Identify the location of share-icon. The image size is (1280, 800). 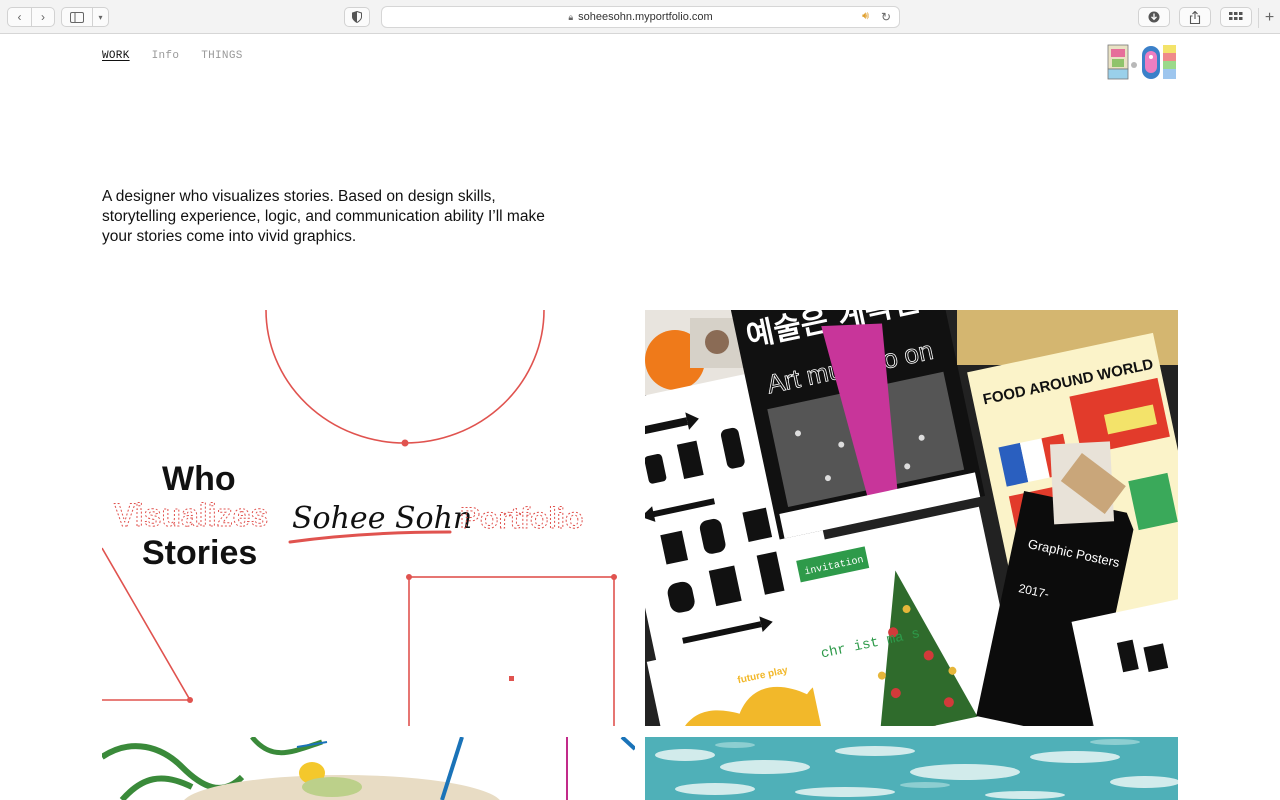
(1195, 17).